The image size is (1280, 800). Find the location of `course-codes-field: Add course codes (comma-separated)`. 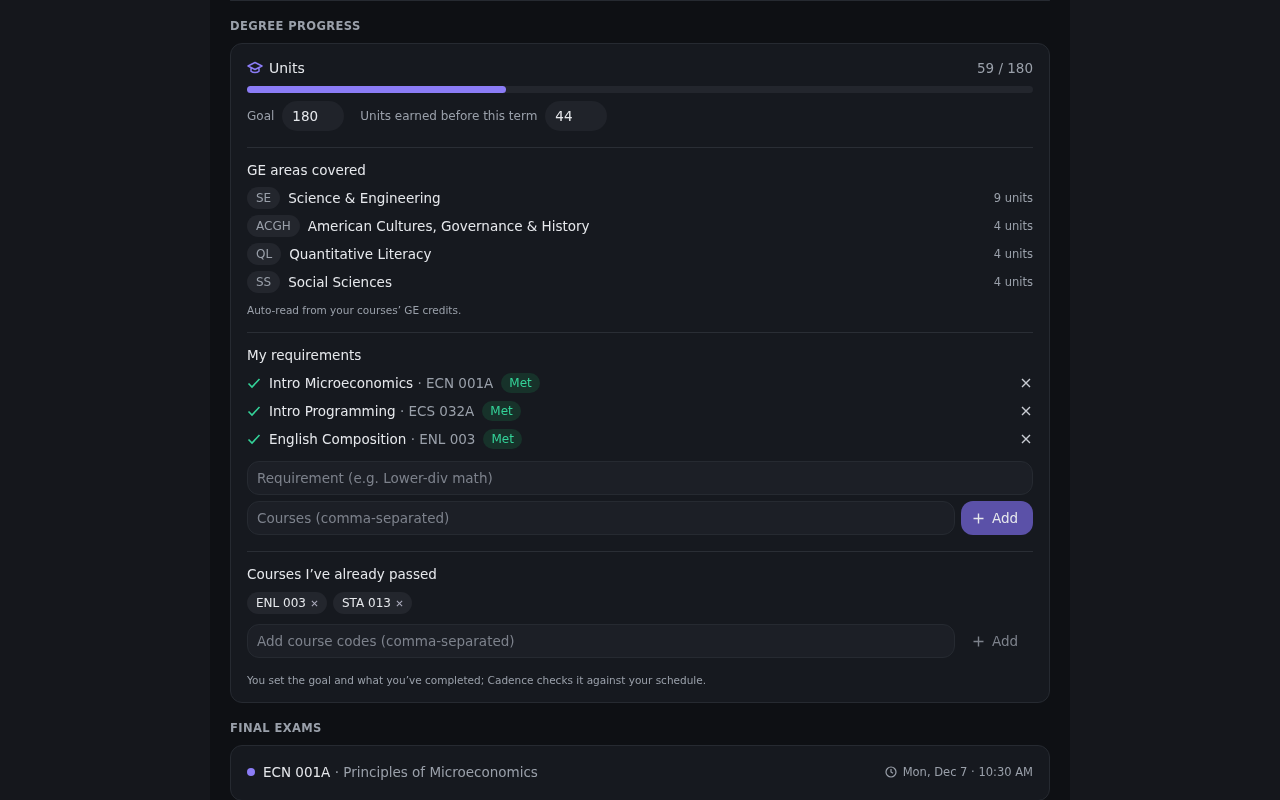

course-codes-field: Add course codes (comma-separated) is located at coordinates (601, 641).